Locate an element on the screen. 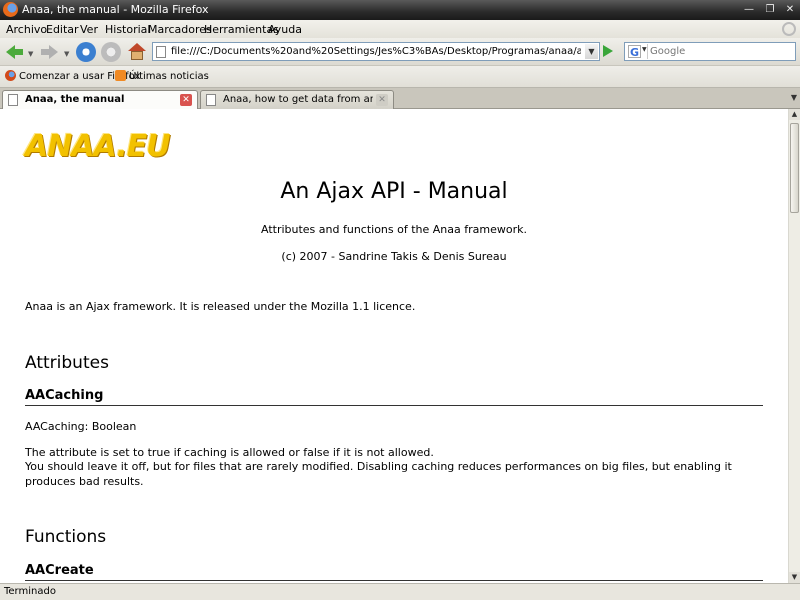 The height and width of the screenshot is (600, 800). page-title: An Ajax API - Manual is located at coordinates (394, 191).